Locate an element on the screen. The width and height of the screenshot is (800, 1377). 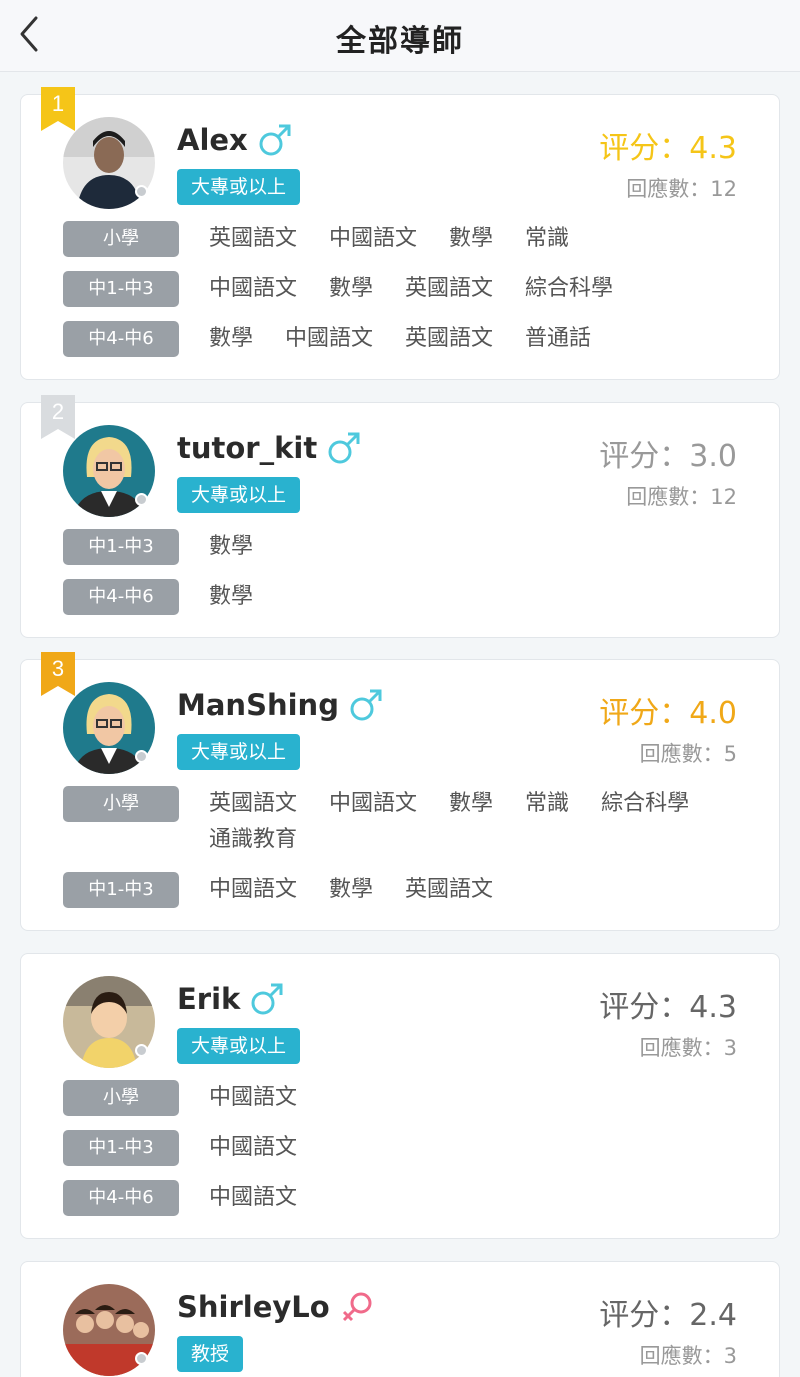
rank-number: 2 is located at coordinates (58, 411).